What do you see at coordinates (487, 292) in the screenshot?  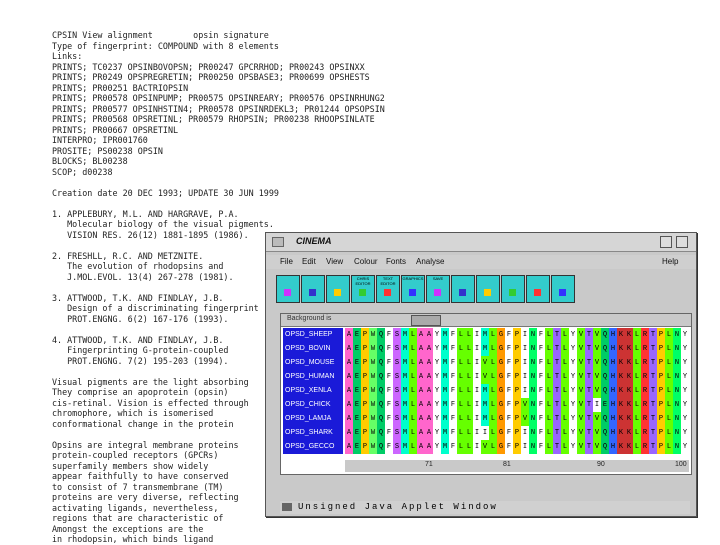 I see `tool-icon` at bounding box center [487, 292].